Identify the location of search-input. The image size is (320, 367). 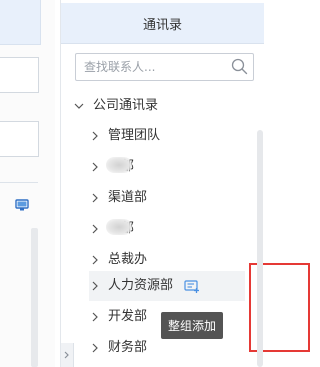
(154, 67).